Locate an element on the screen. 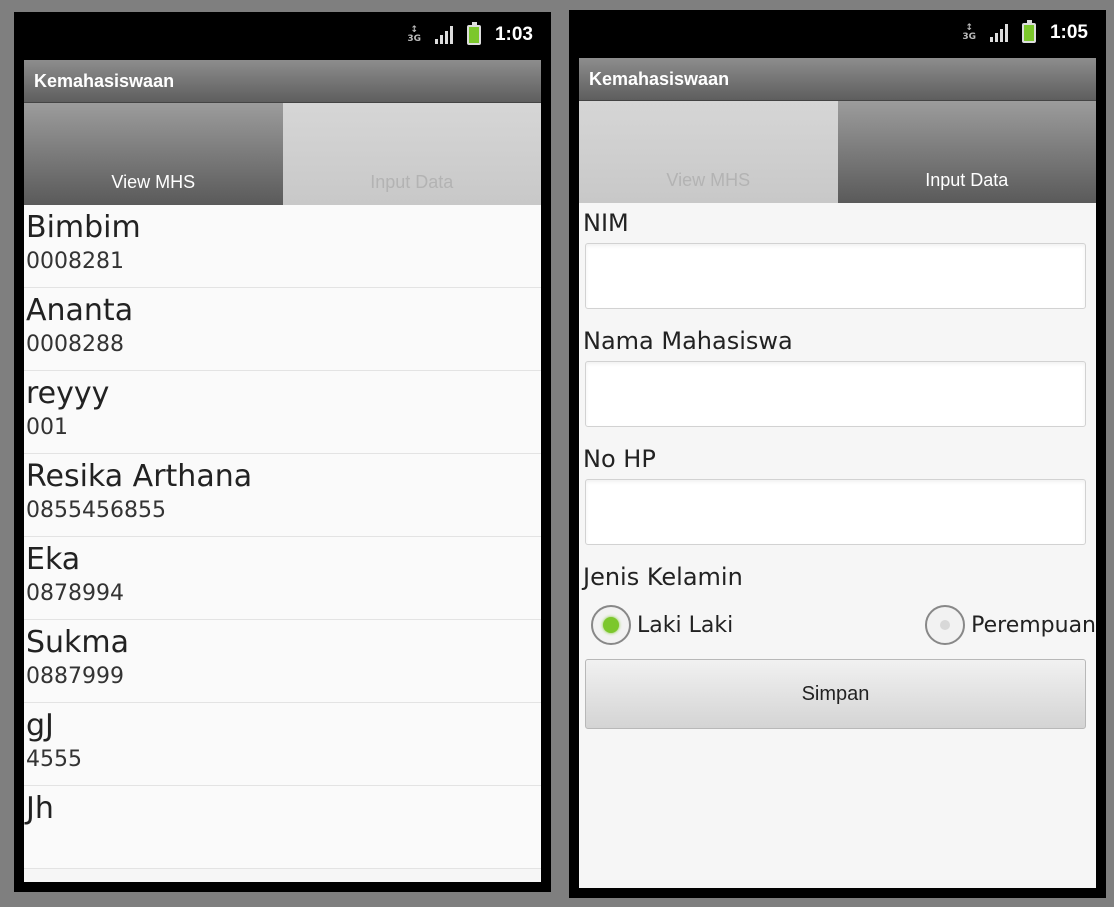 This screenshot has width=1114, height=907. nama-label: Nama Mahasiswa is located at coordinates (688, 341).